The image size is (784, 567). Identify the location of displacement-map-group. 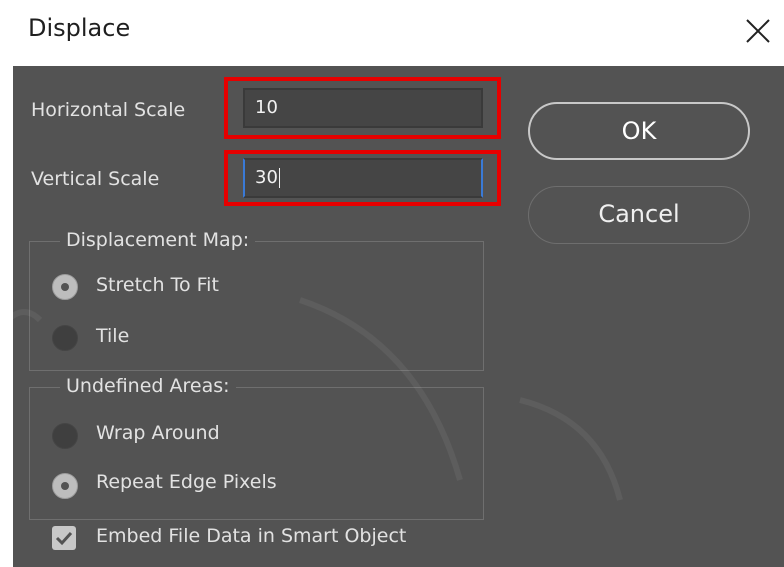
(256, 306).